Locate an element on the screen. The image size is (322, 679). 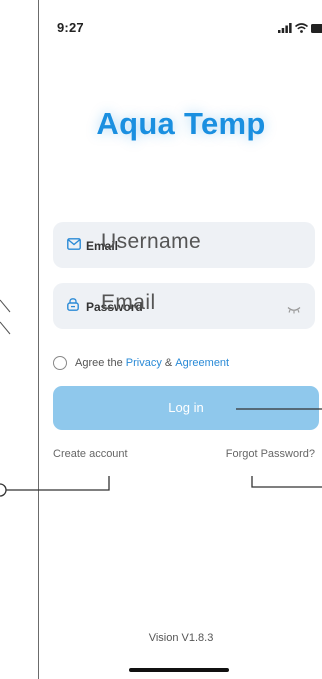
password-field: Password Email is located at coordinates (184, 306).